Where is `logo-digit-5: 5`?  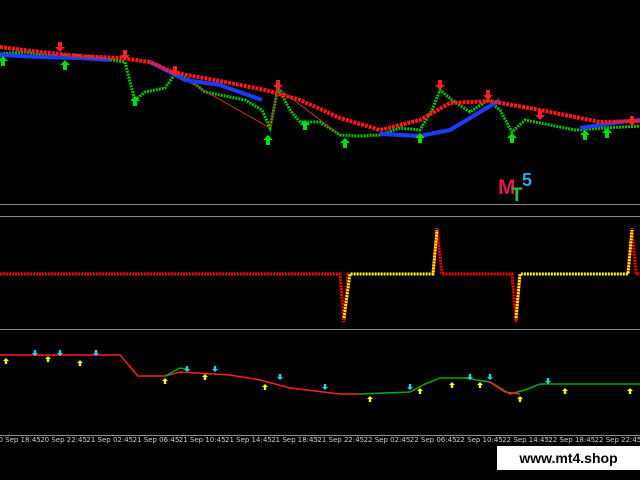 logo-digit-5: 5 is located at coordinates (527, 180).